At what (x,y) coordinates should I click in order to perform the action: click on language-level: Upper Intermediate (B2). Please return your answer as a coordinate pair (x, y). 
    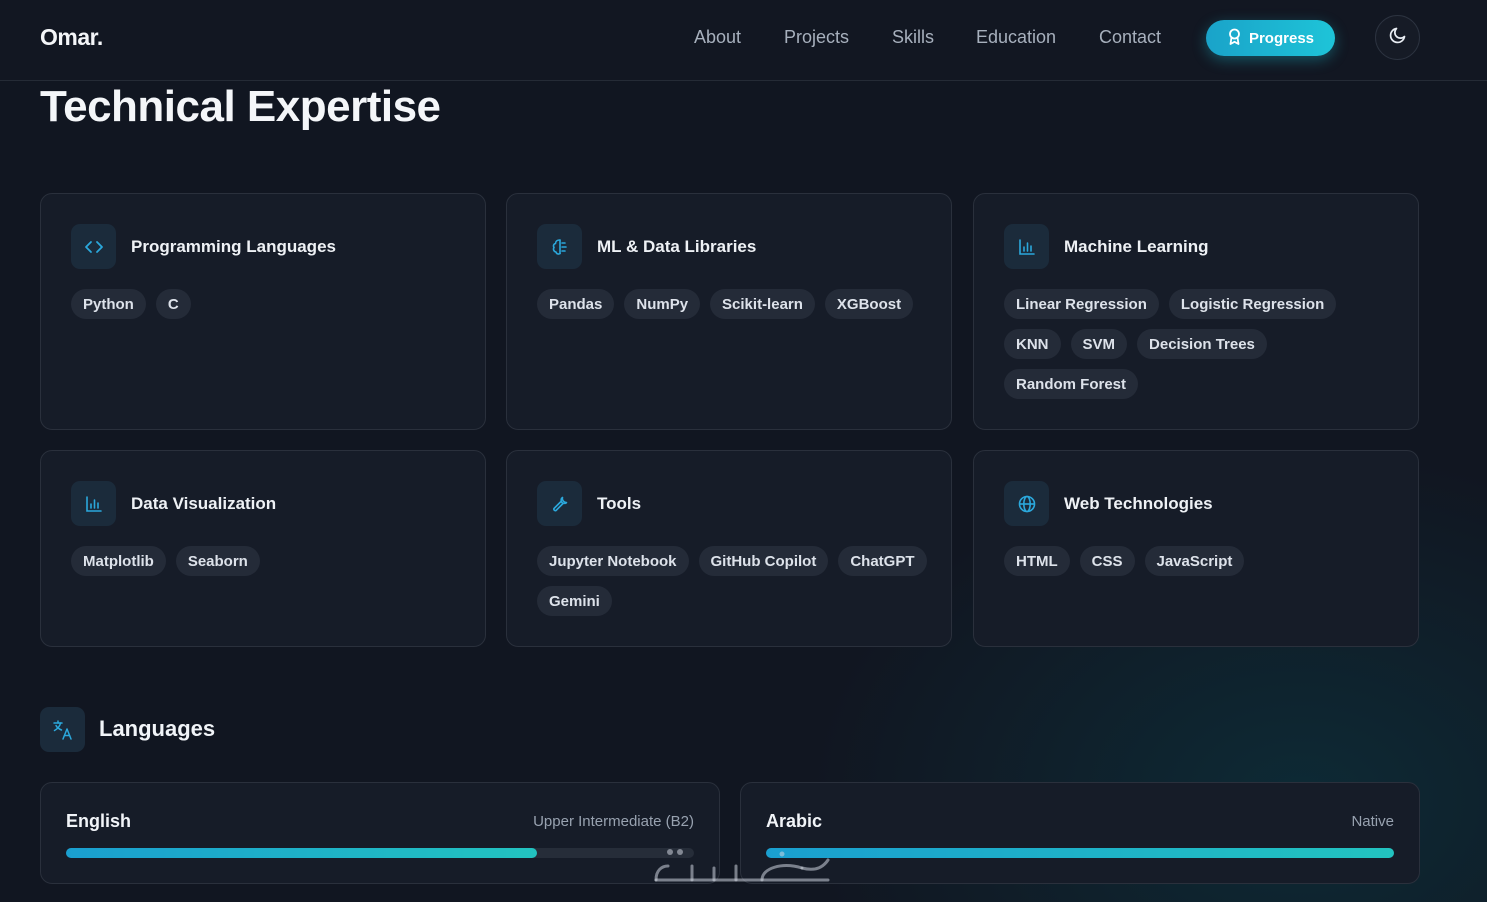
    Looking at the image, I should click on (613, 821).